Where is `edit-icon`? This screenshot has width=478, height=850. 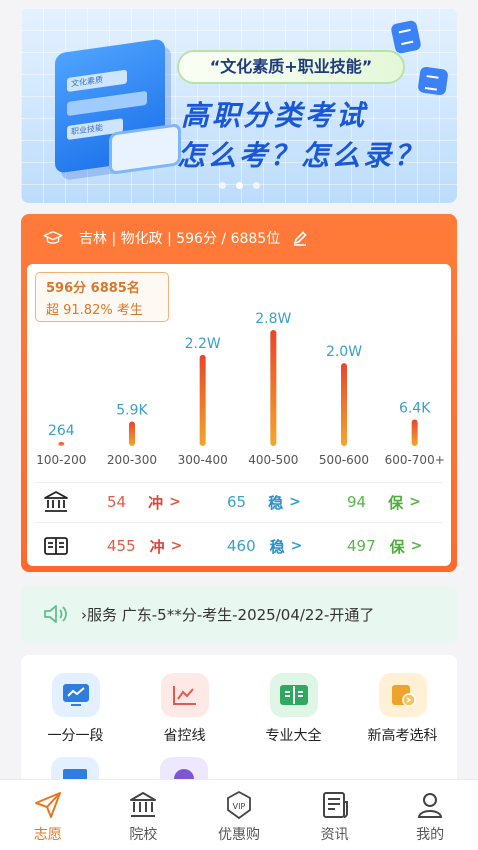
edit-icon is located at coordinates (300, 238).